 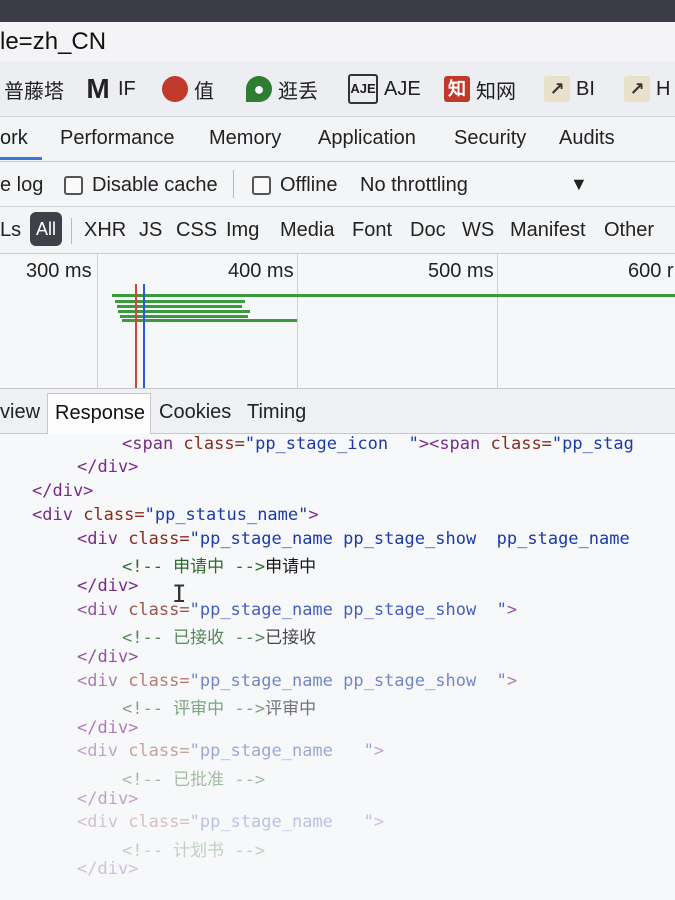 I want to click on filter-img: Img, so click(x=242, y=230).